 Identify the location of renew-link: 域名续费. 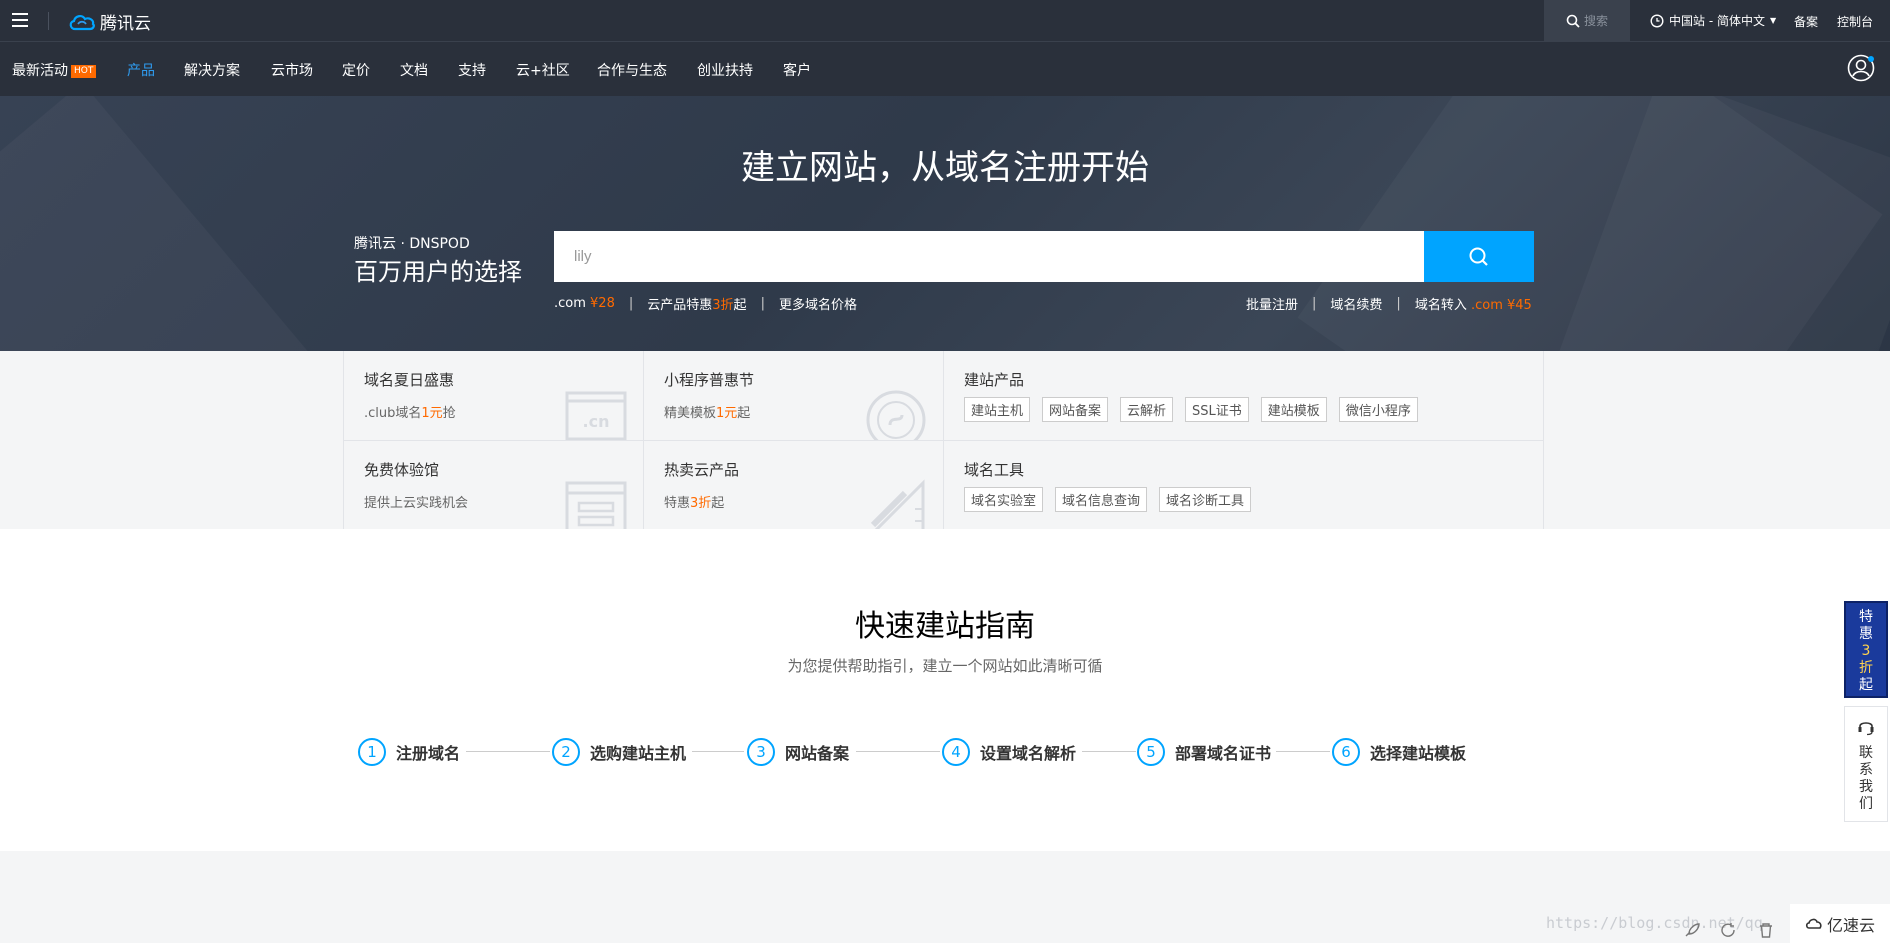
(1356, 303).